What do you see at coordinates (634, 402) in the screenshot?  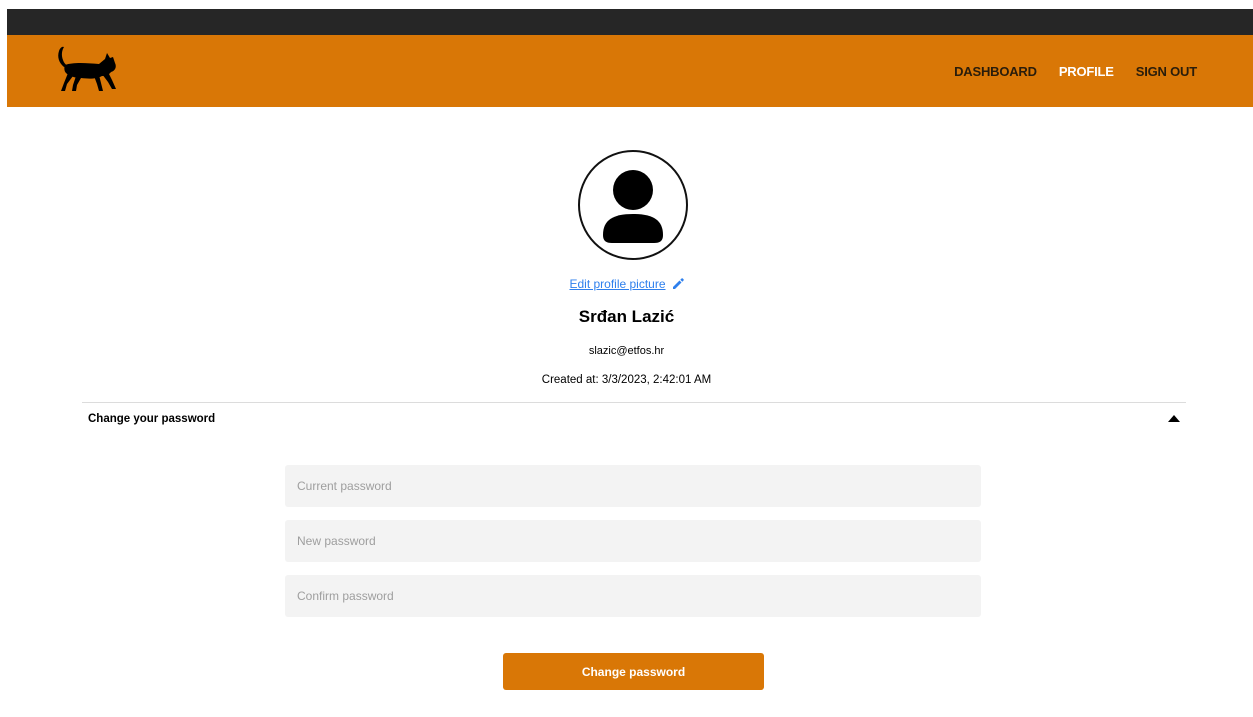 I see `section-divider` at bounding box center [634, 402].